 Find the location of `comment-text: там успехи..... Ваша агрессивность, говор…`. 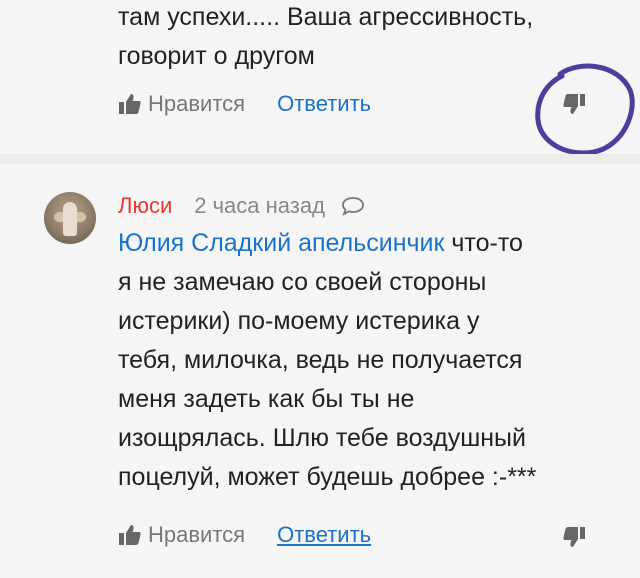

comment-text: там успехи..... Ваша агрессивность, говор… is located at coordinates (368, 38).